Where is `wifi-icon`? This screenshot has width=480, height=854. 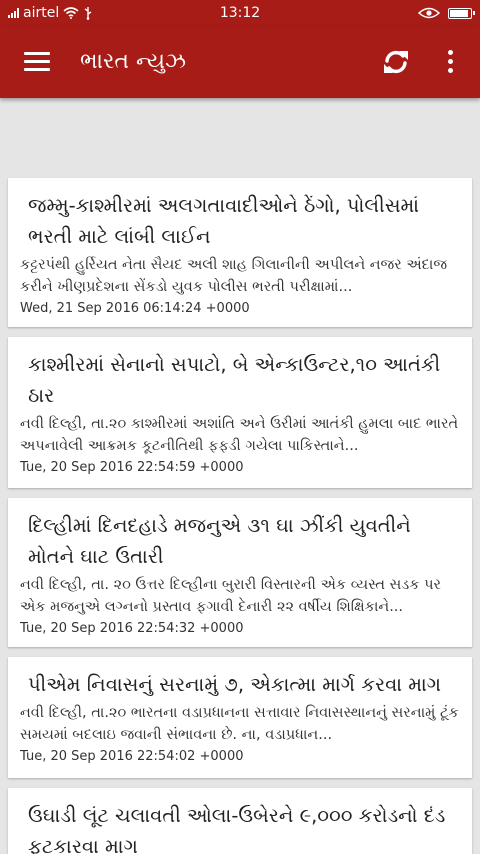
wifi-icon is located at coordinates (71, 13).